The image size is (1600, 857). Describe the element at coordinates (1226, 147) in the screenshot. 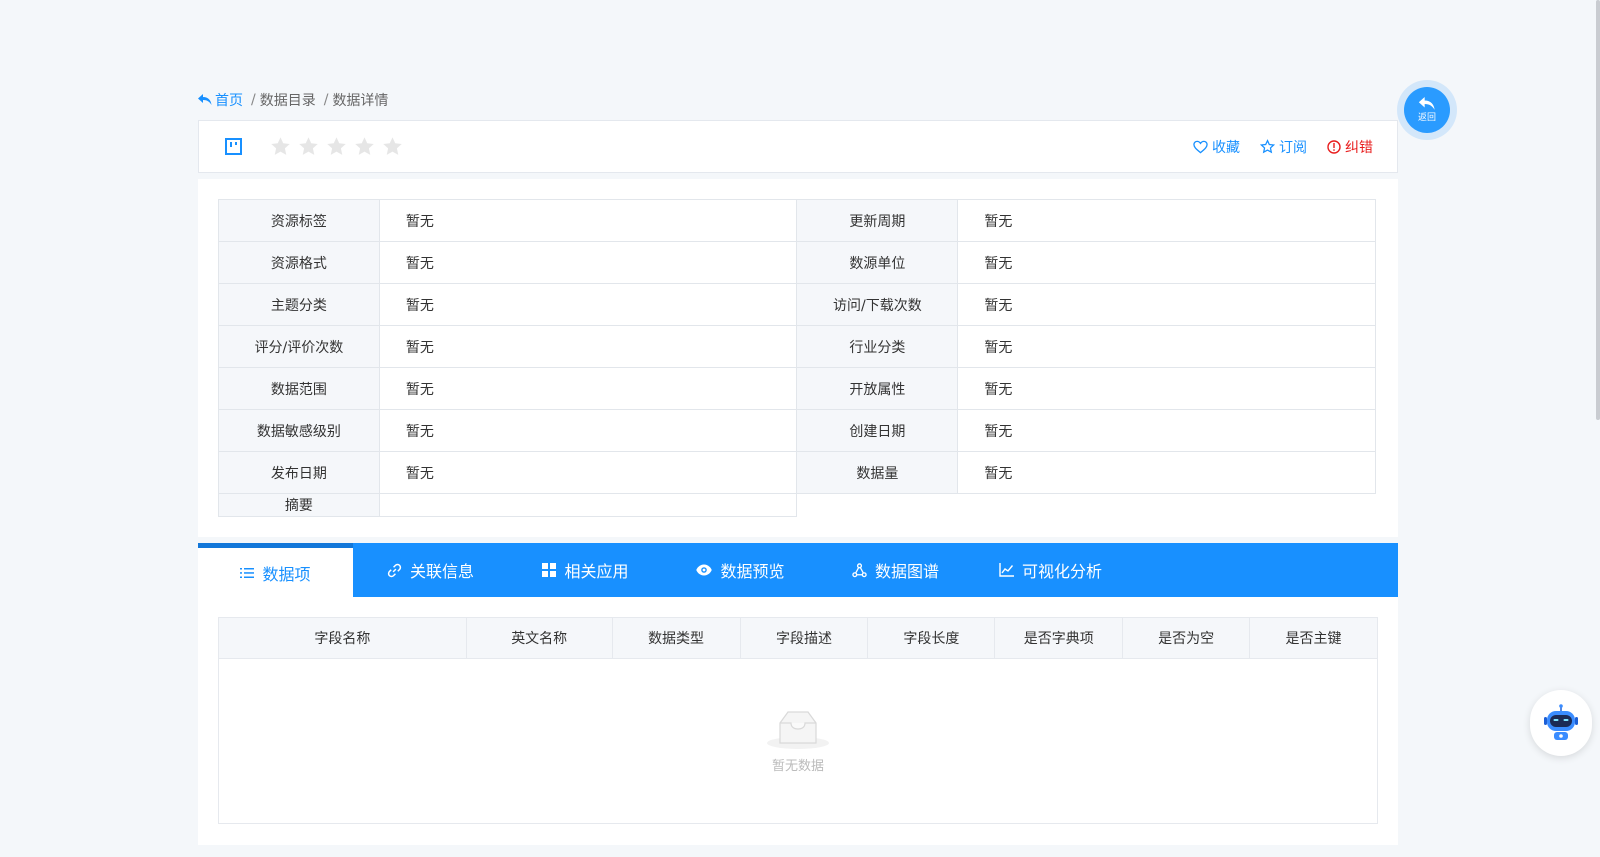

I see `favorite-label: 收藏` at that location.